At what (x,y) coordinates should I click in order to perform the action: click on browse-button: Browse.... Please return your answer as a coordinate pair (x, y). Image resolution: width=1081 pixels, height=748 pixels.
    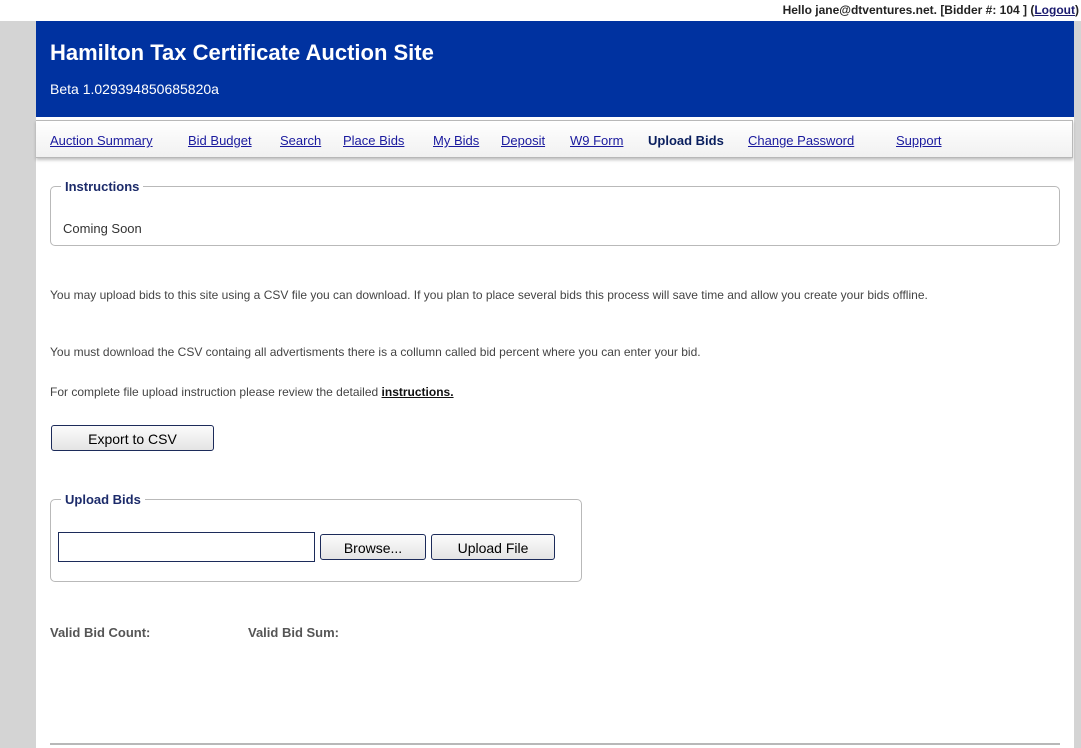
    Looking at the image, I should click on (373, 547).